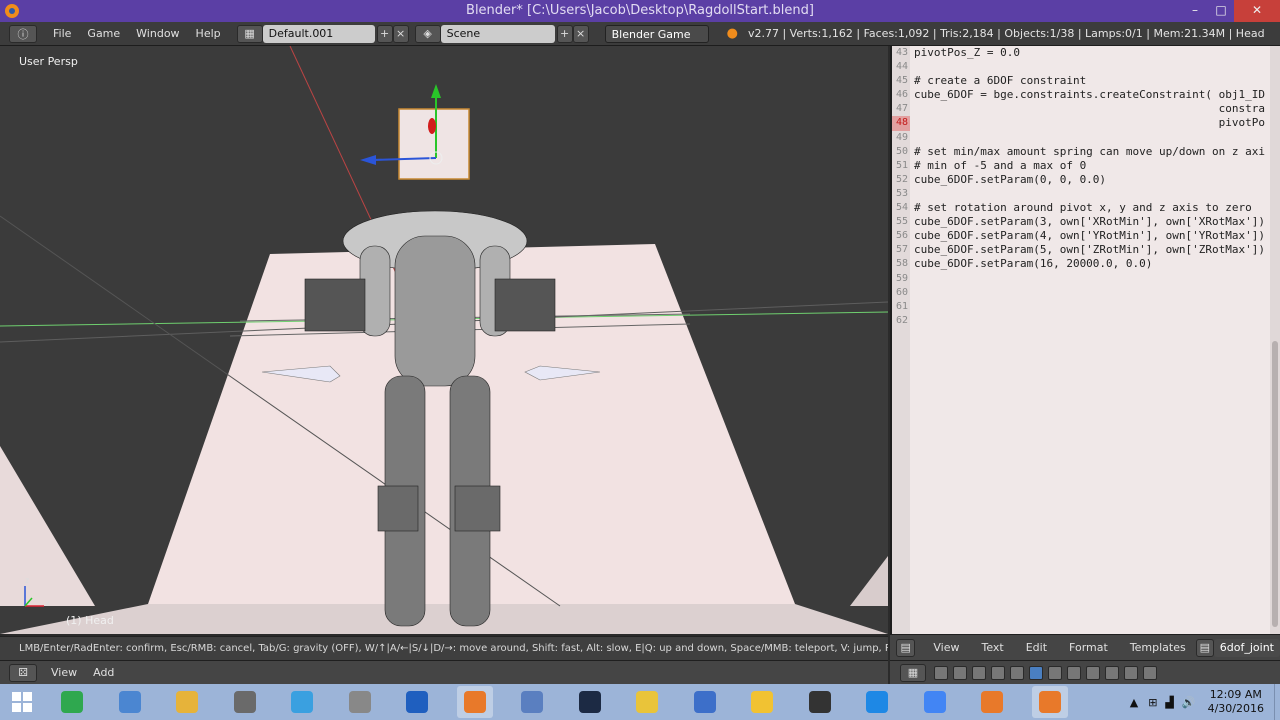 The height and width of the screenshot is (720, 1280). I want to click on text-name-field: 6dof_joint, so click(1246, 647).